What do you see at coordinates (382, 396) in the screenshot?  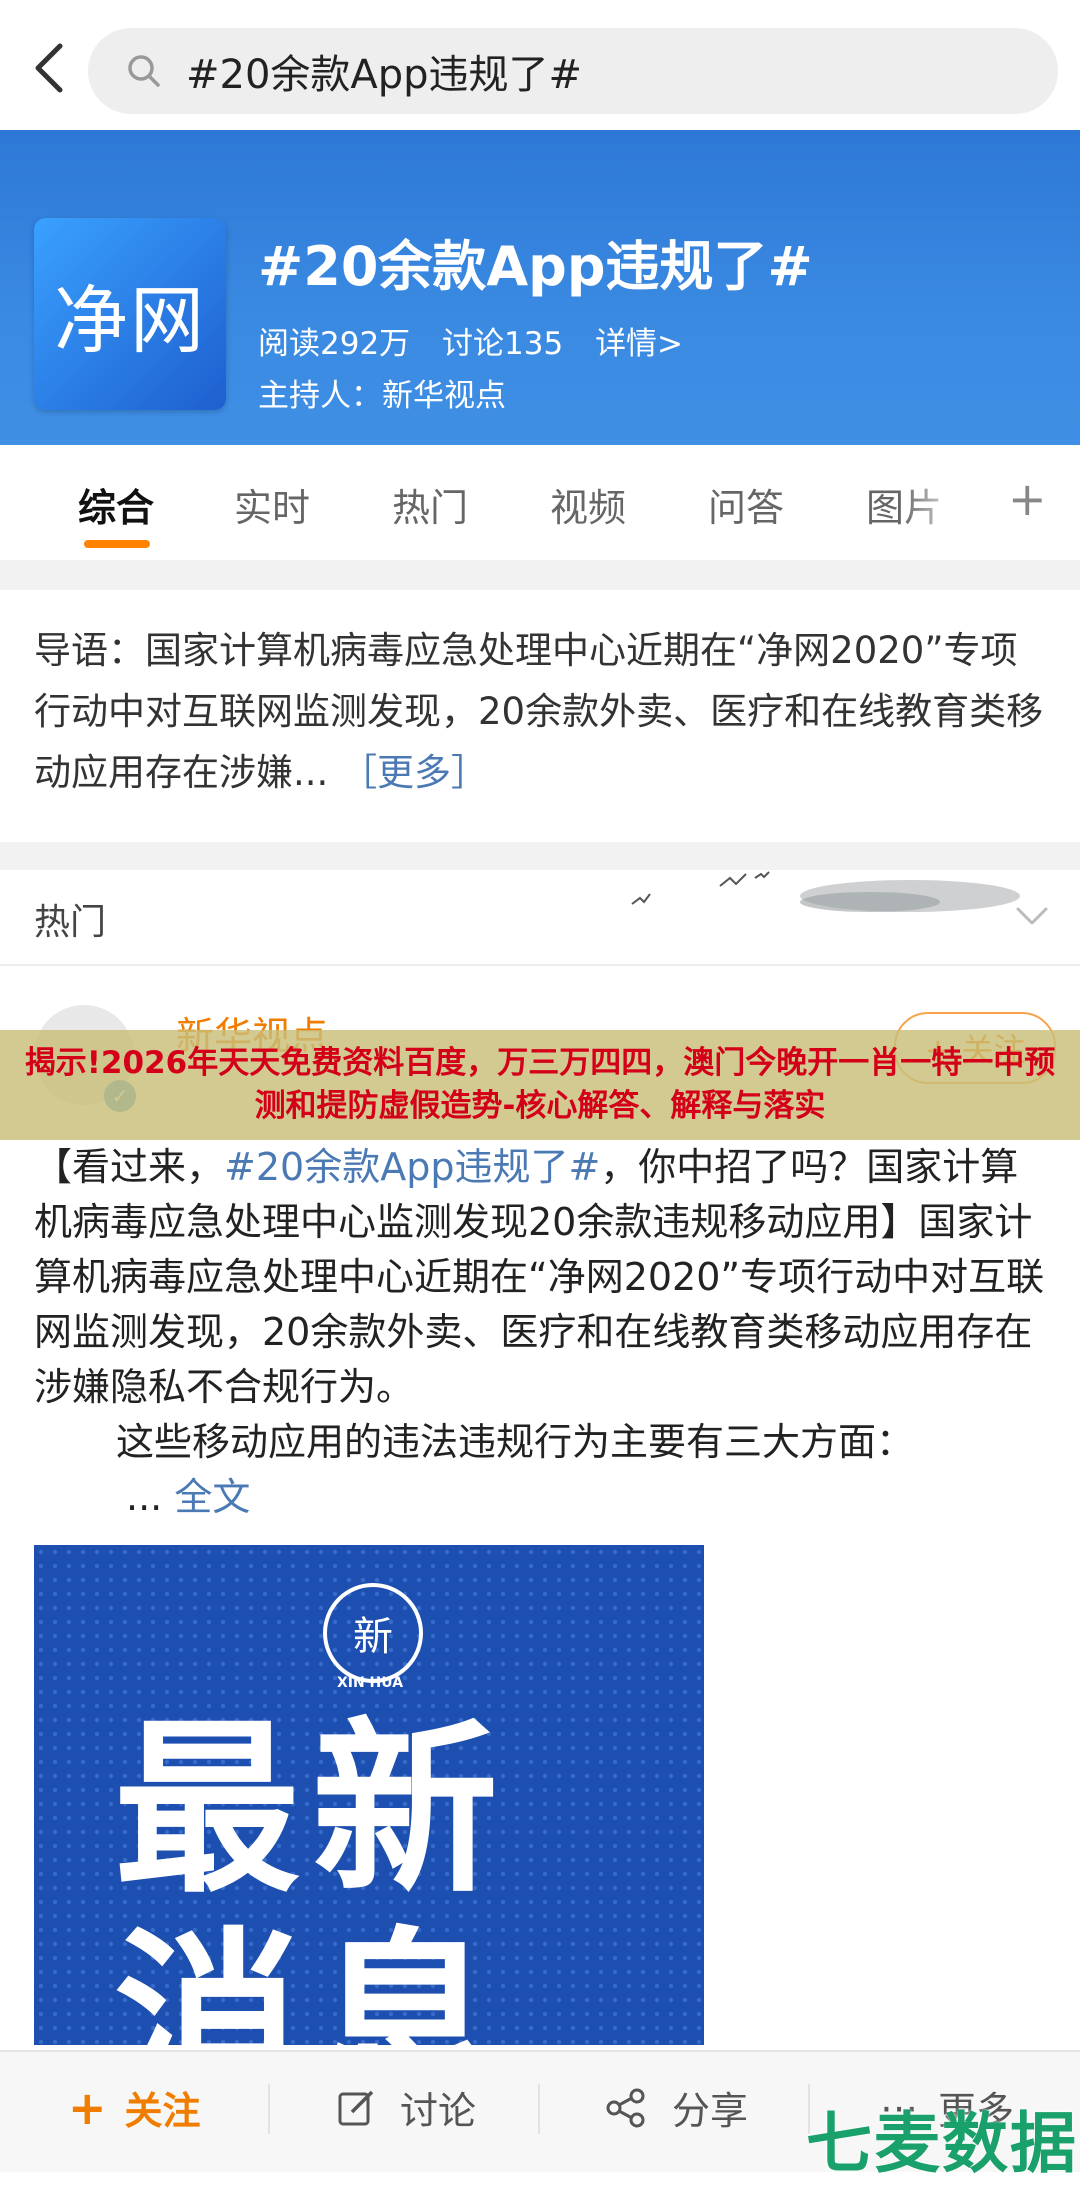 I see `topic-host: 主持人：新华视点` at bounding box center [382, 396].